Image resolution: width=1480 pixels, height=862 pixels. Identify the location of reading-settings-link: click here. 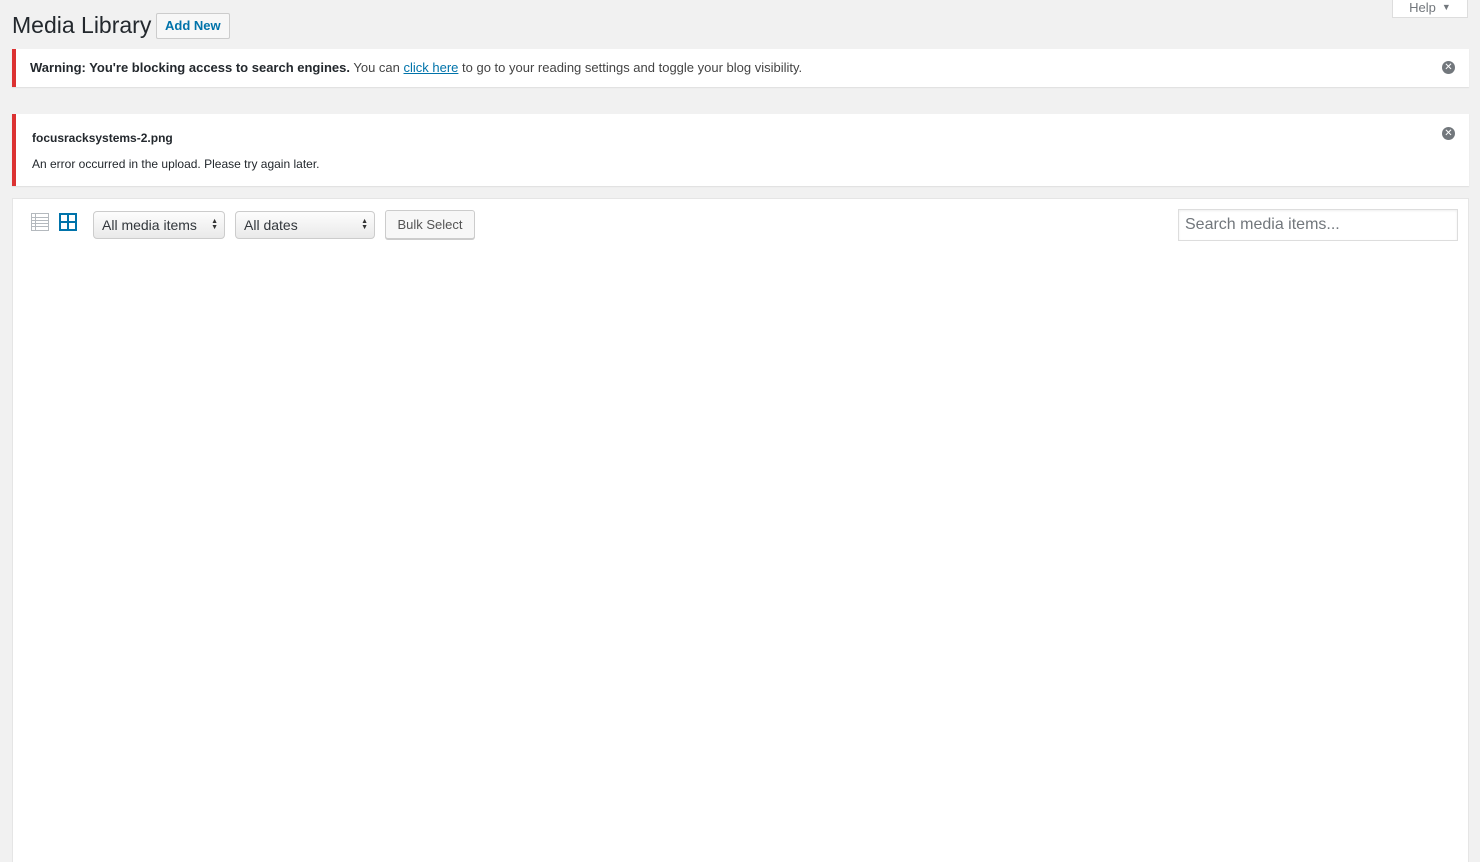
(431, 67).